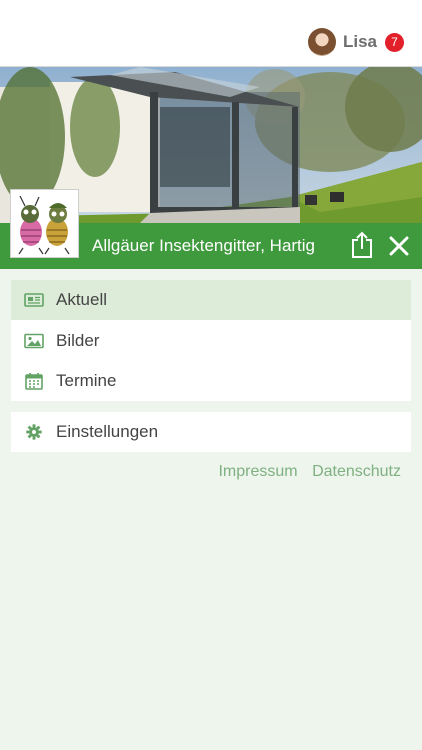  What do you see at coordinates (399, 246) in the screenshot?
I see `close-icon` at bounding box center [399, 246].